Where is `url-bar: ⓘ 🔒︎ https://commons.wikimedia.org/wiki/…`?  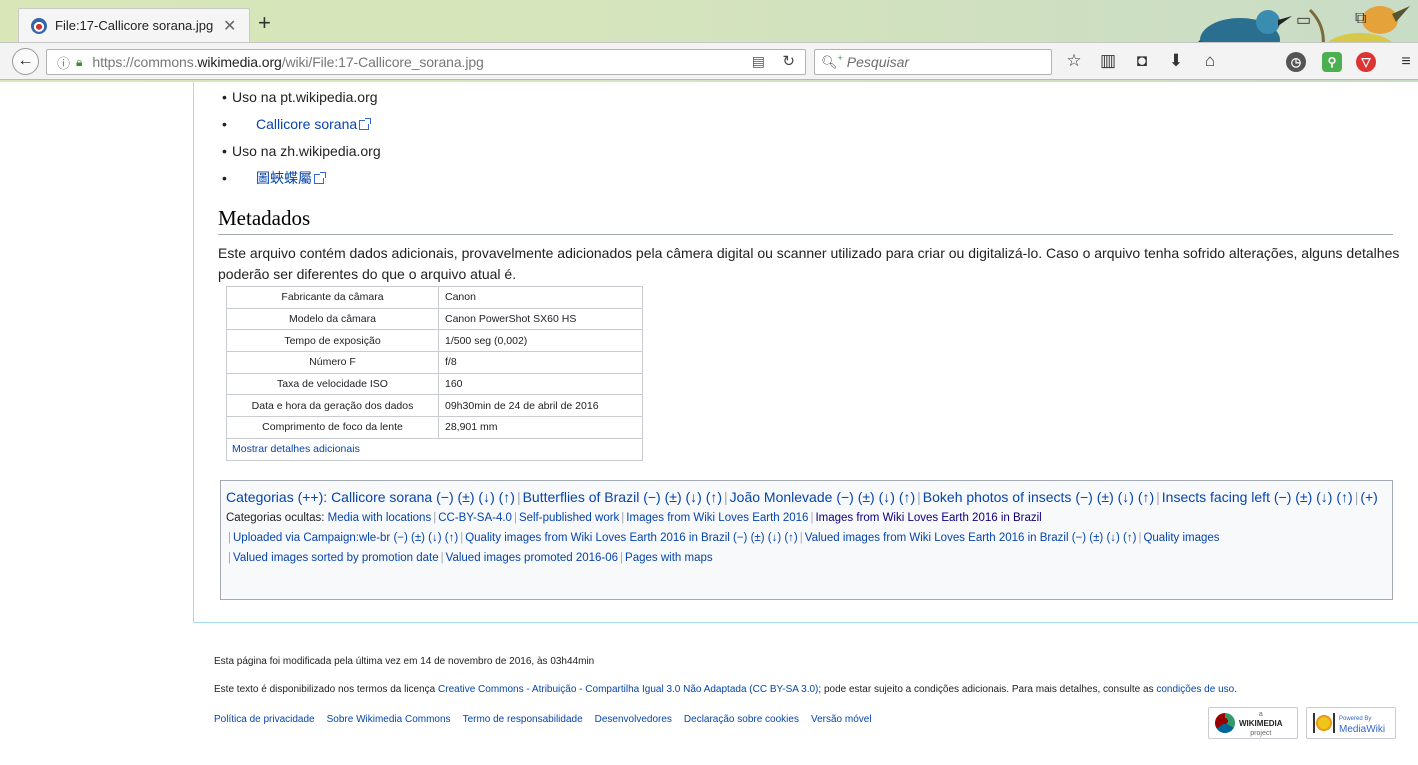
url-bar: ⓘ 🔒︎ https://commons.wikimedia.org/wiki/… is located at coordinates (426, 62).